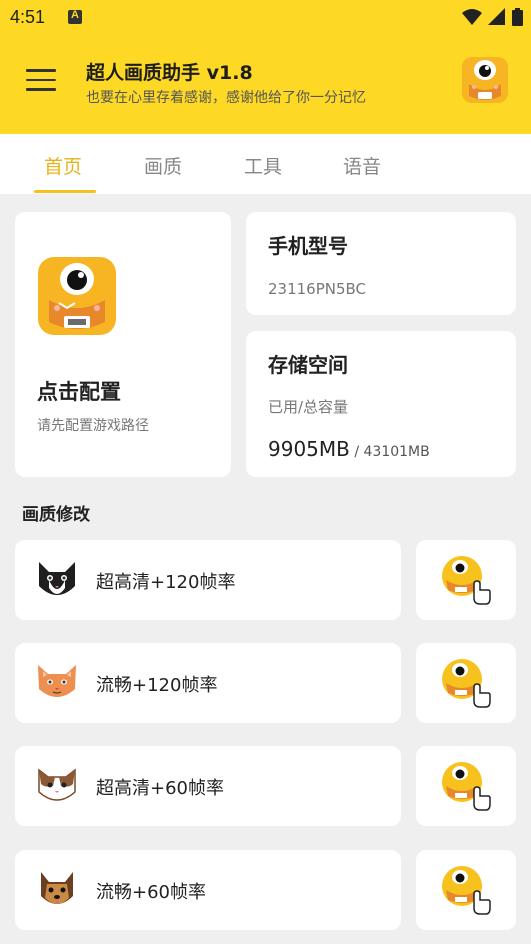 This screenshot has height=944, width=531. Describe the element at coordinates (208, 890) in the screenshot. I see `list-item: 流畅+60帧率` at that location.